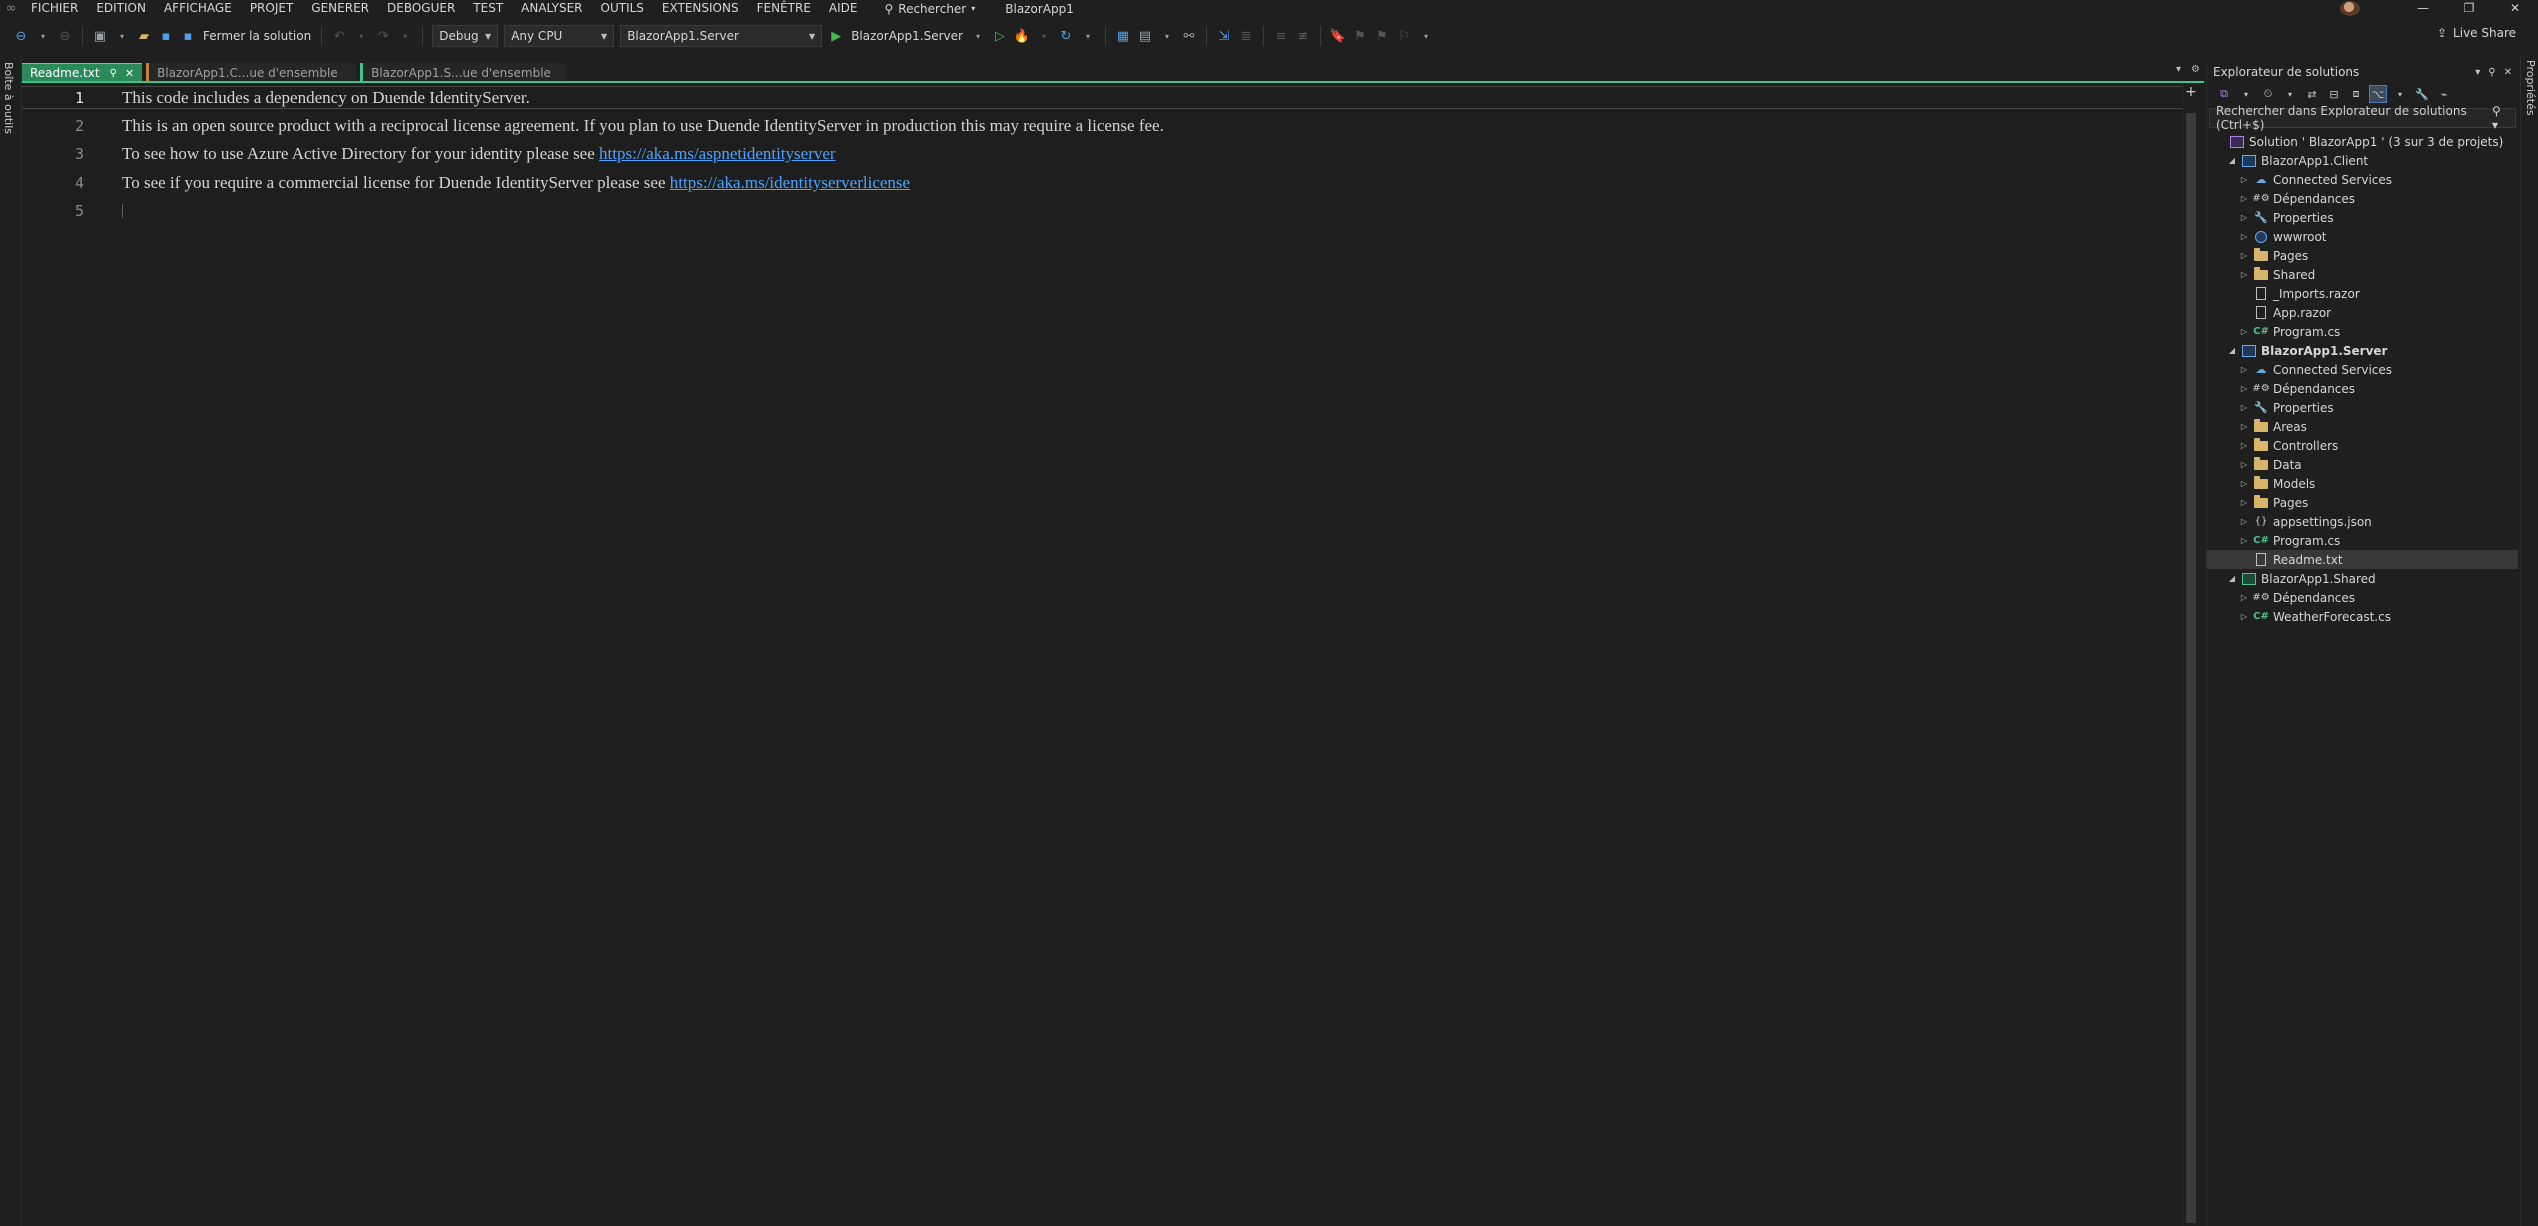  Describe the element at coordinates (2268, 94) in the screenshot. I see `pending-changes-icon: ⏲` at that location.